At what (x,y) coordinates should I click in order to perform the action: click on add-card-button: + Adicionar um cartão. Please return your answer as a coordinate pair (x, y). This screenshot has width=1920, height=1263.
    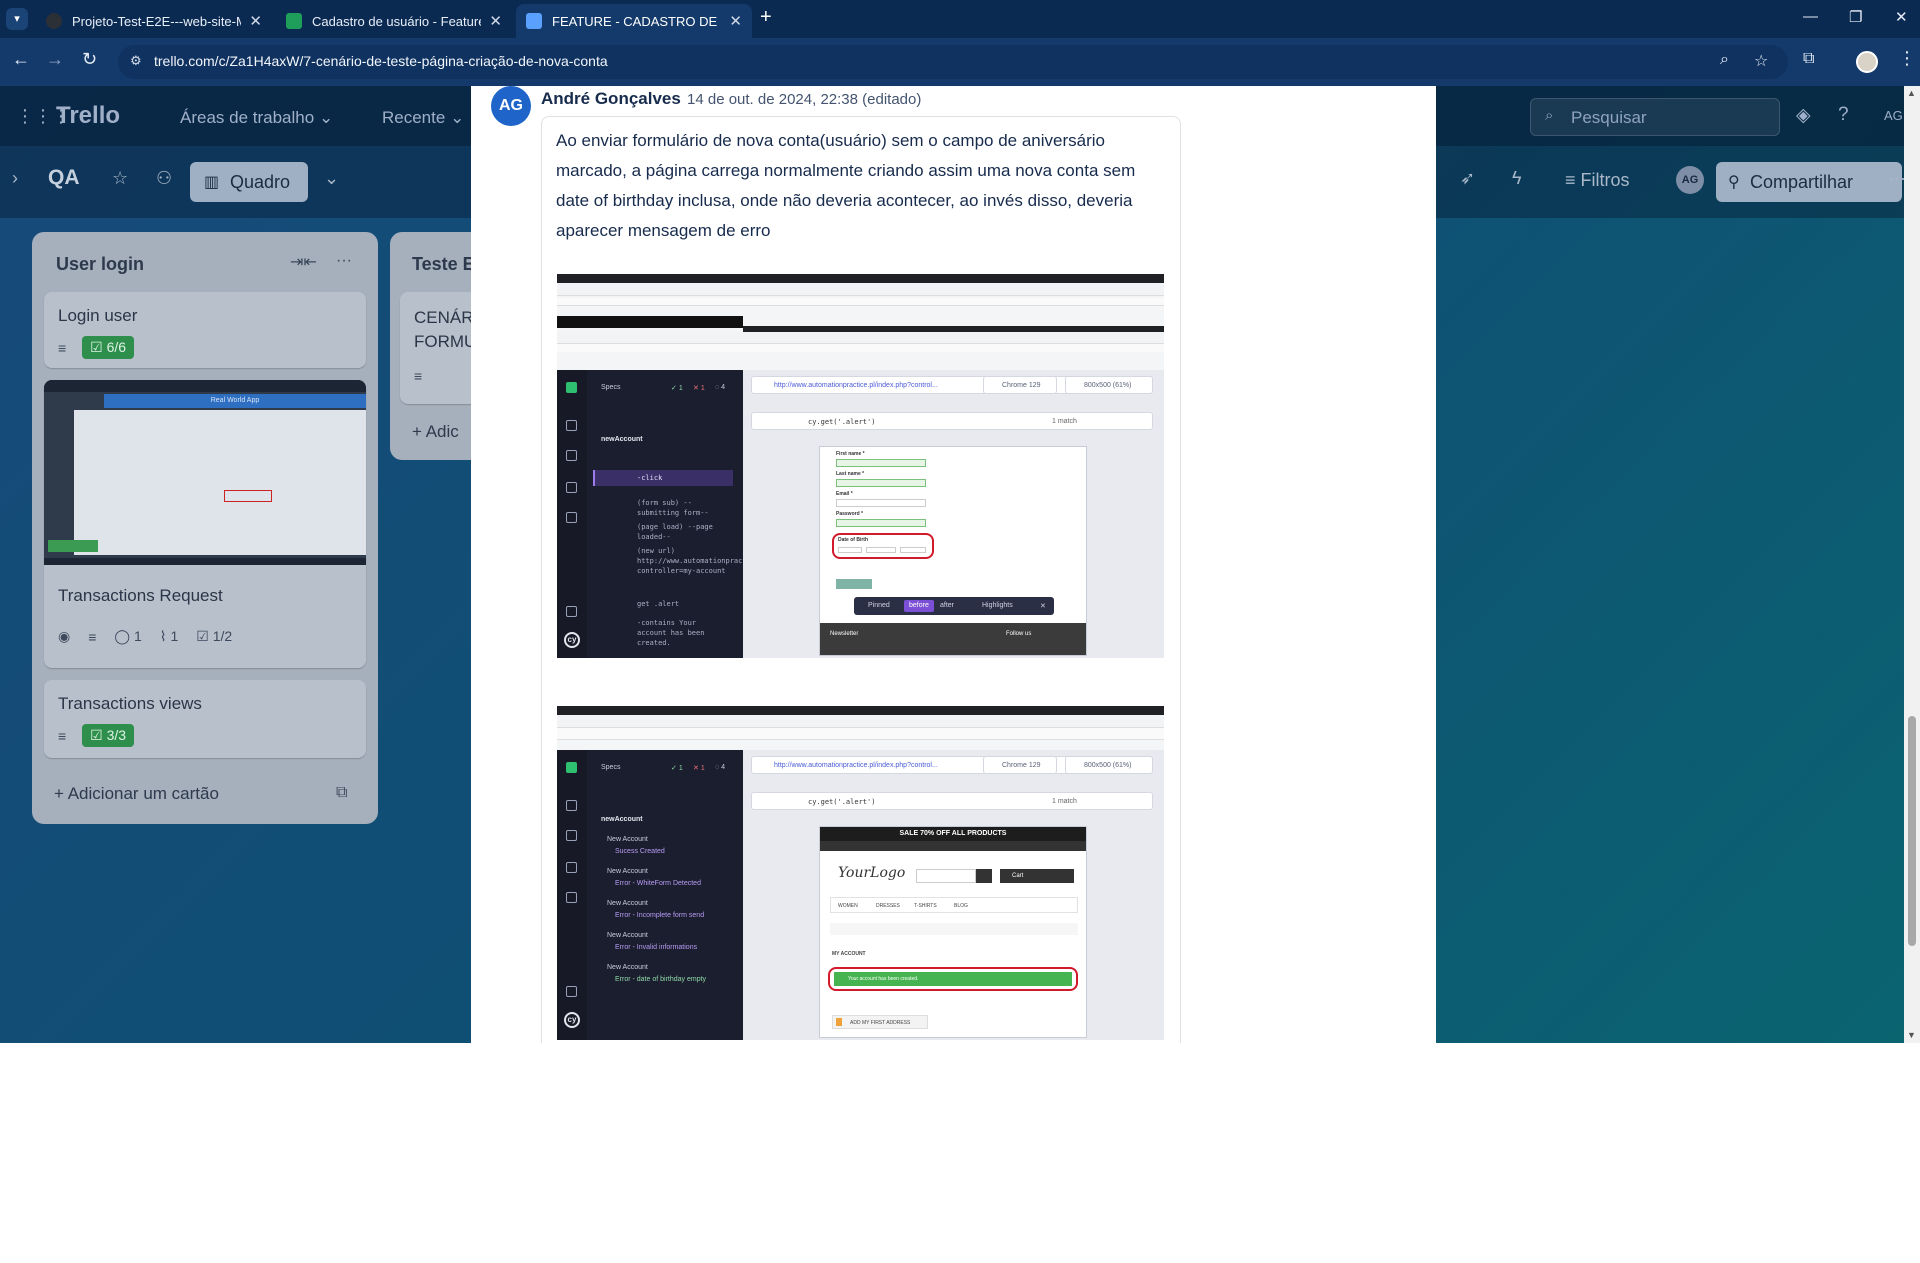
    Looking at the image, I should click on (136, 794).